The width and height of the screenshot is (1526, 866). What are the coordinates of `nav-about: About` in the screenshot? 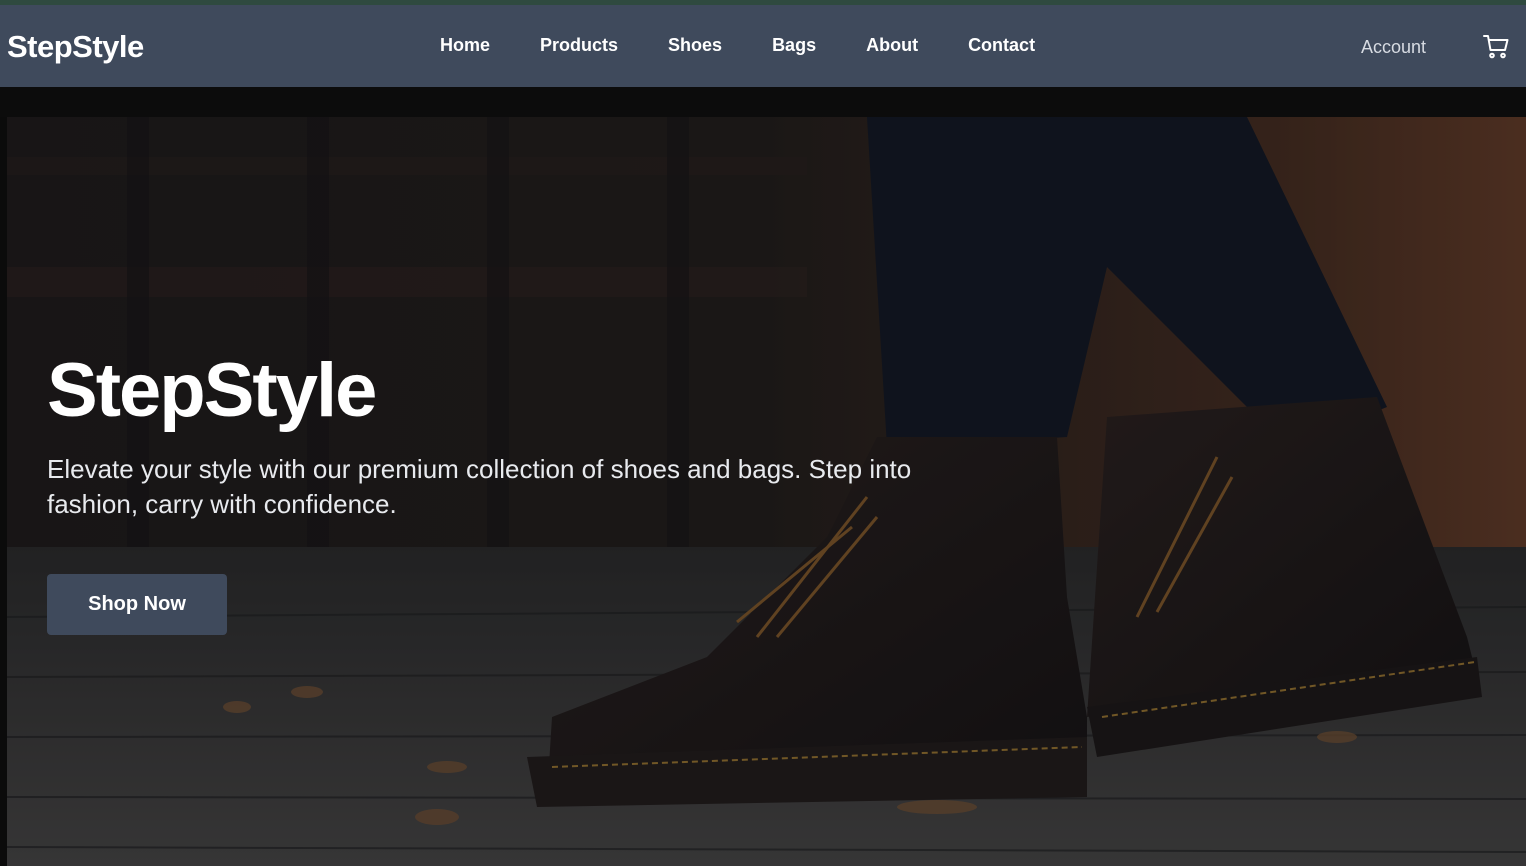 It's located at (892, 45).